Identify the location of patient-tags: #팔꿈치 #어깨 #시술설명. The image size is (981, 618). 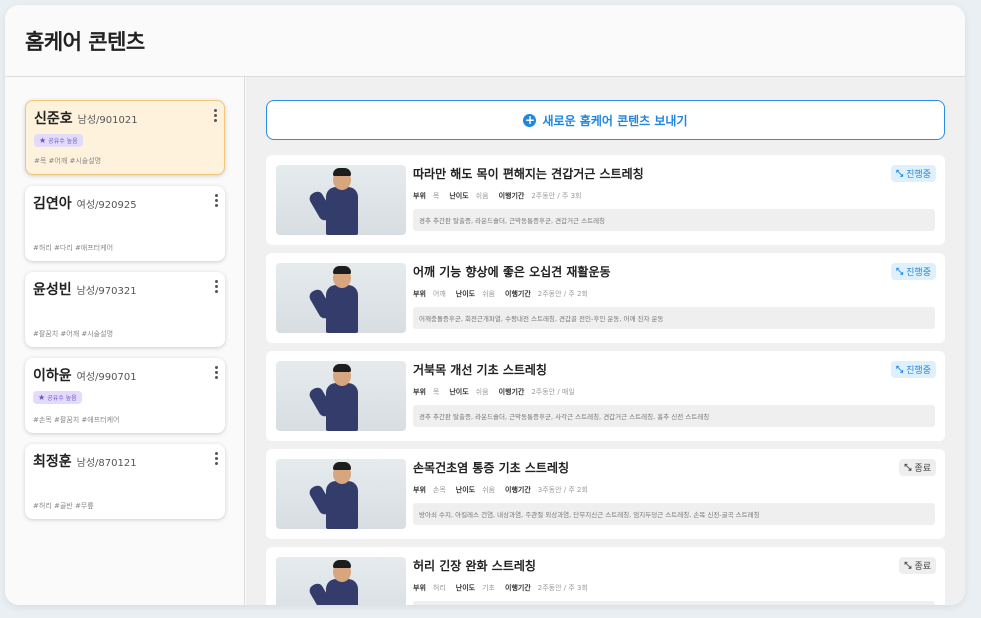
(73, 334).